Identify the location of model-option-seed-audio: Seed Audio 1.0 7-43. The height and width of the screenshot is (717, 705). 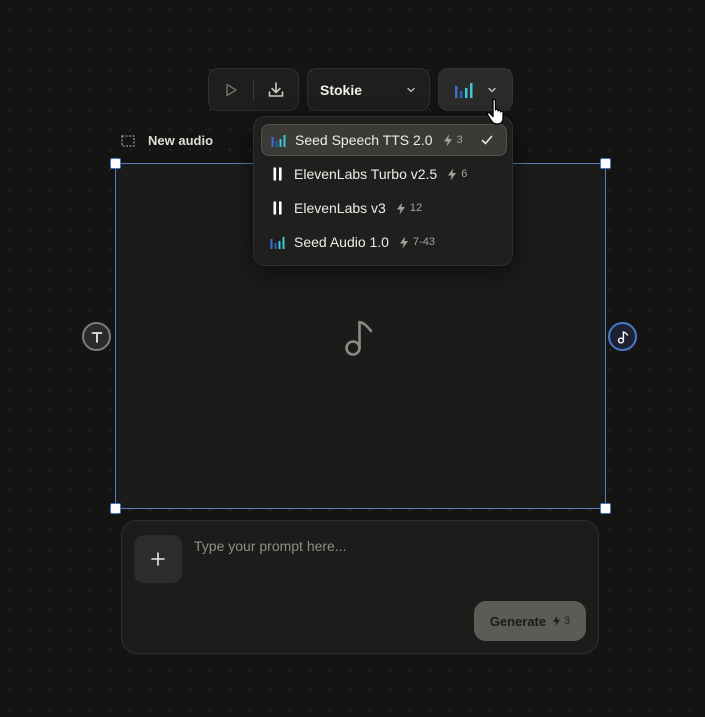
(384, 242).